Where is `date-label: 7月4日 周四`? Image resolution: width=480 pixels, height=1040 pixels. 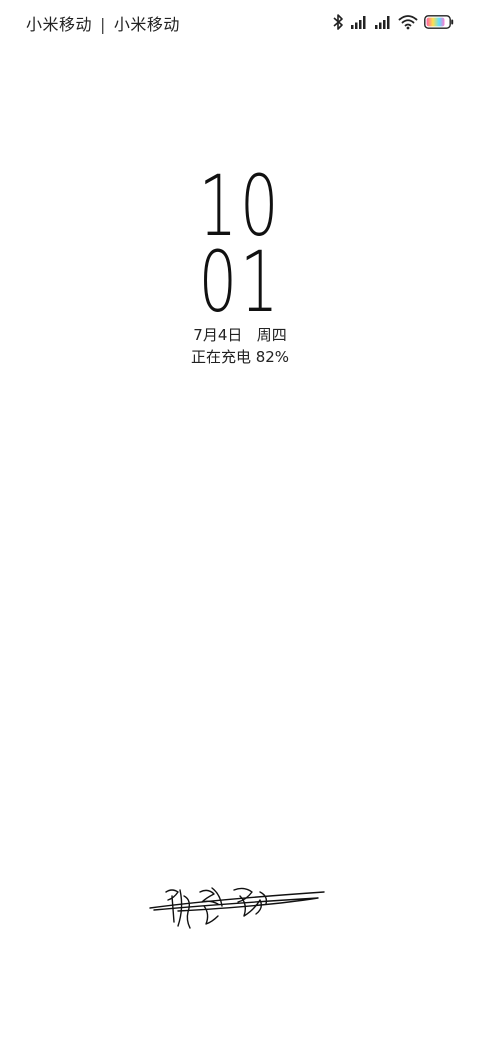
date-label: 7月4日 周四 is located at coordinates (240, 335).